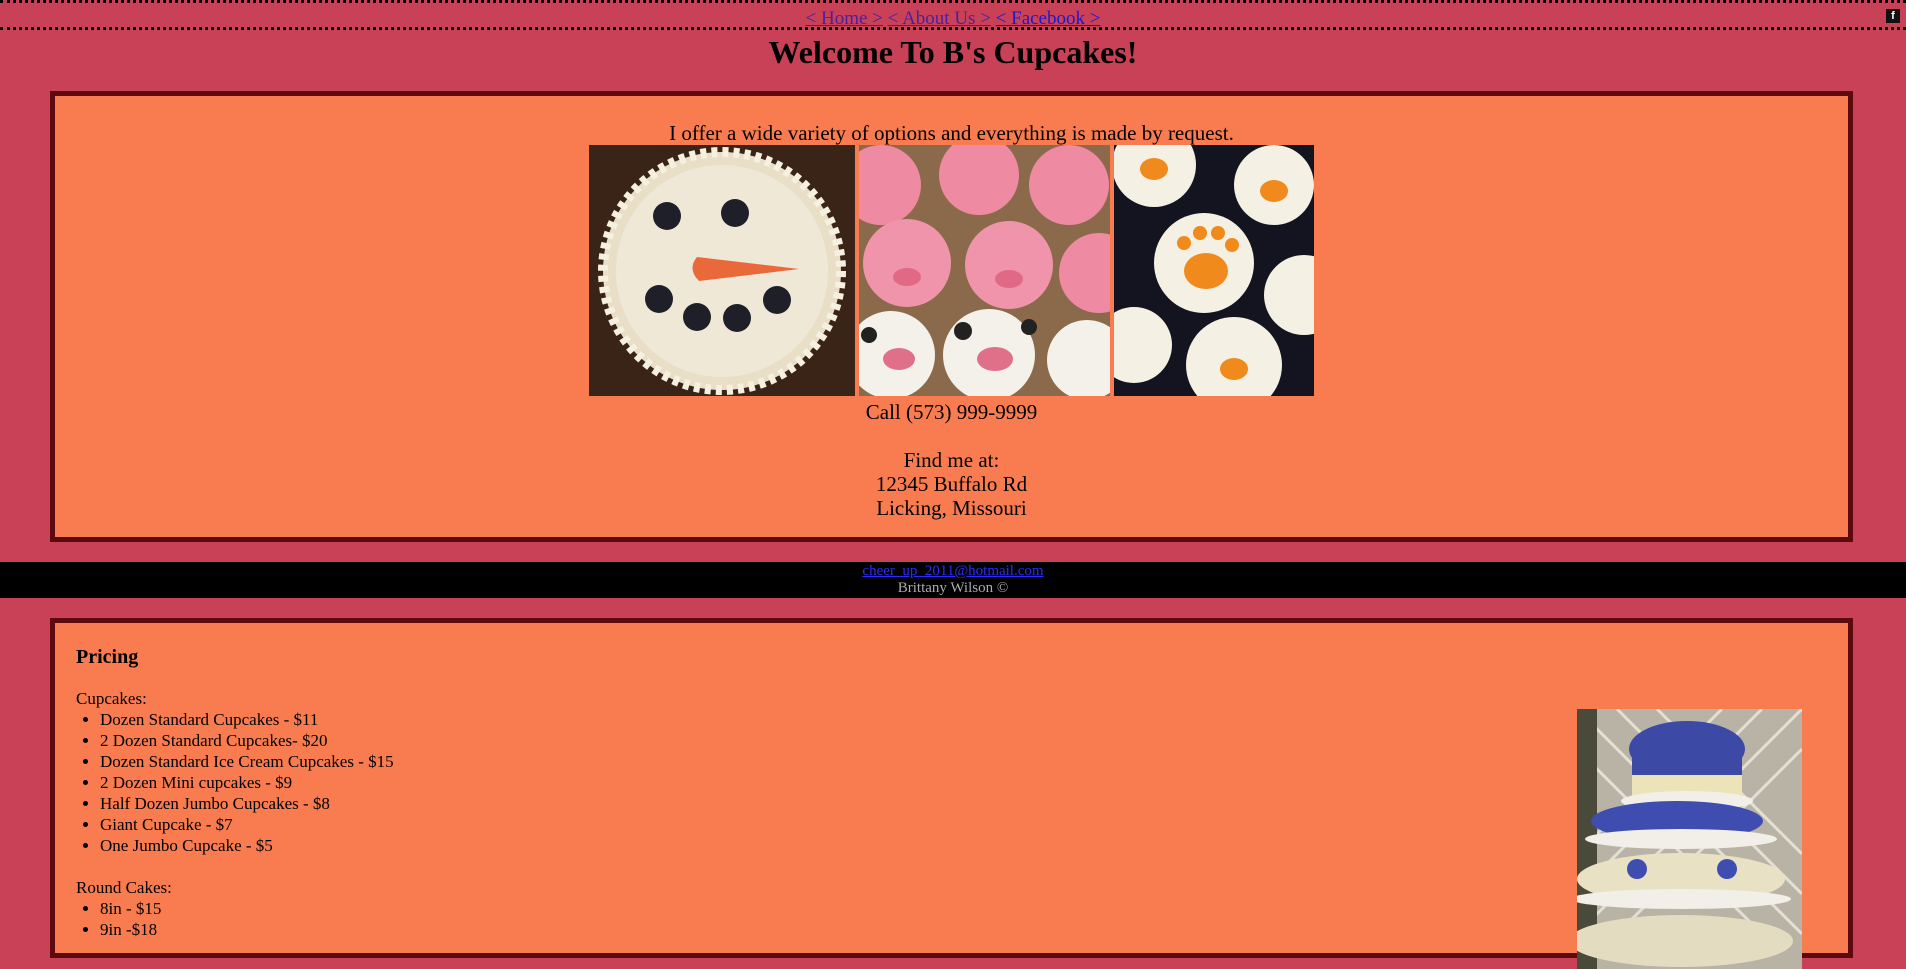 The image size is (1906, 969). Describe the element at coordinates (984, 270) in the screenshot. I see `pig-cow-cupcakes-photo` at that location.